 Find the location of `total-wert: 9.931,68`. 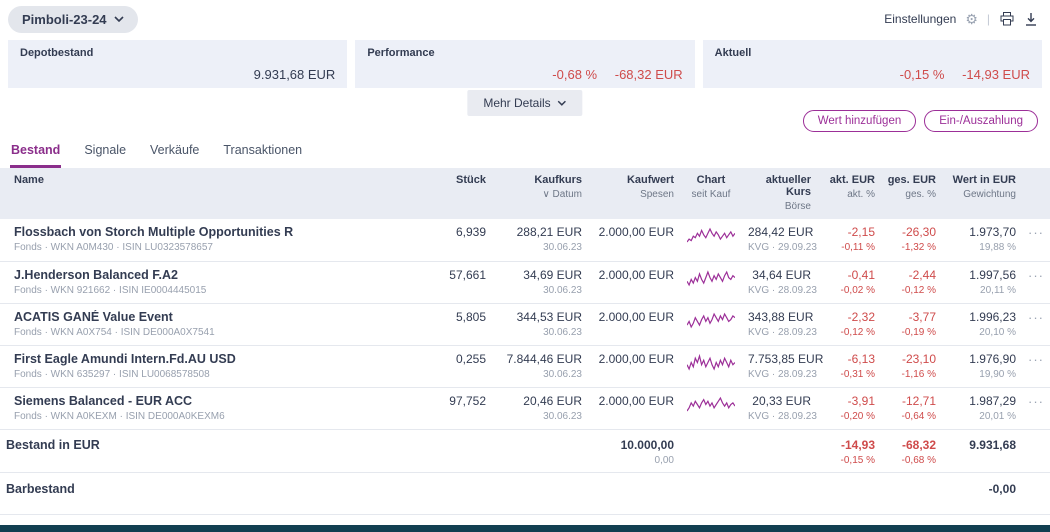

total-wert: 9.931,68 is located at coordinates (992, 444).